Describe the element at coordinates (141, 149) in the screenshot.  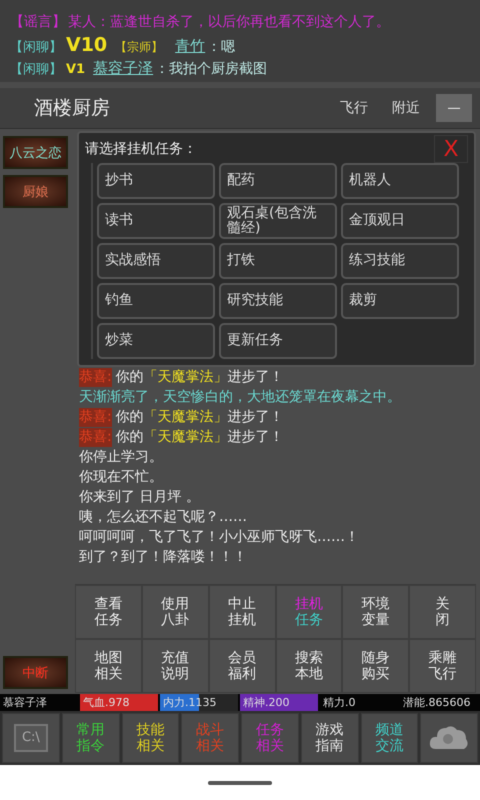
I see `dialog-title: 请选择挂机任务：` at that location.